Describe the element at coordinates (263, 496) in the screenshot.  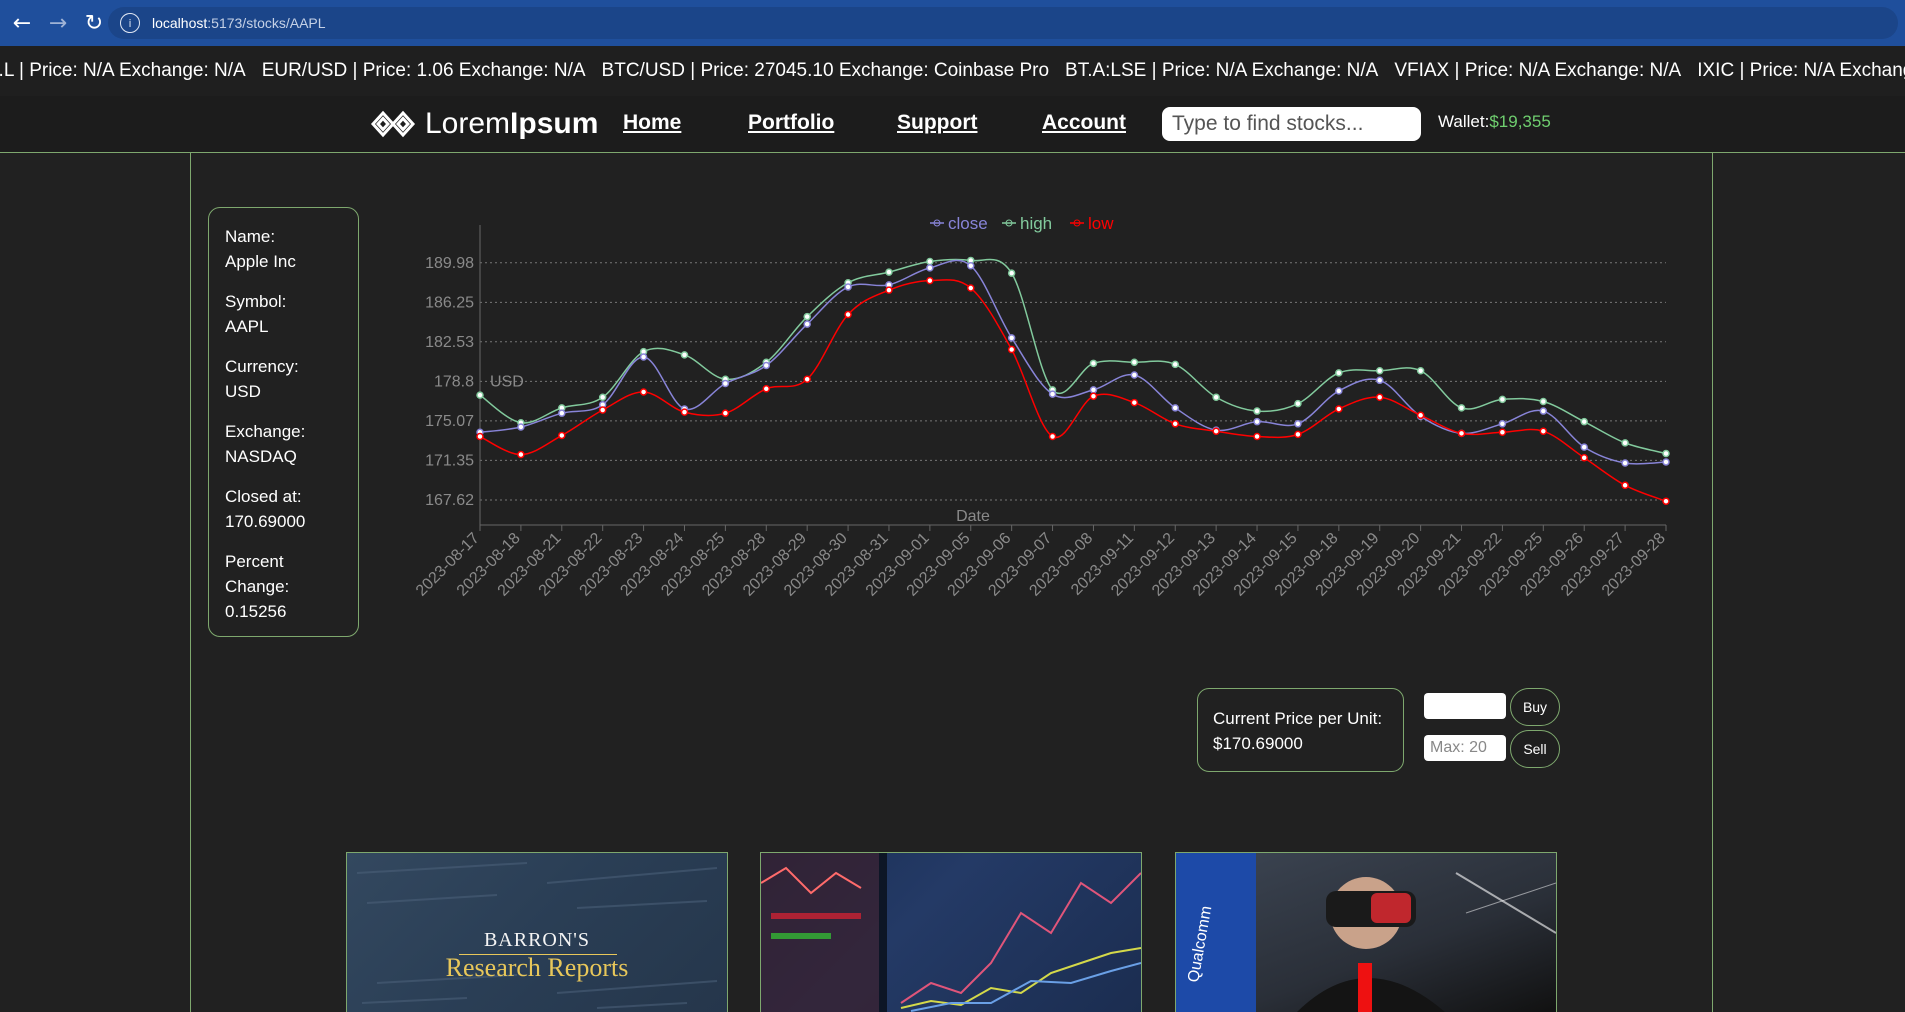
I see `closed-label: Closed at:` at that location.